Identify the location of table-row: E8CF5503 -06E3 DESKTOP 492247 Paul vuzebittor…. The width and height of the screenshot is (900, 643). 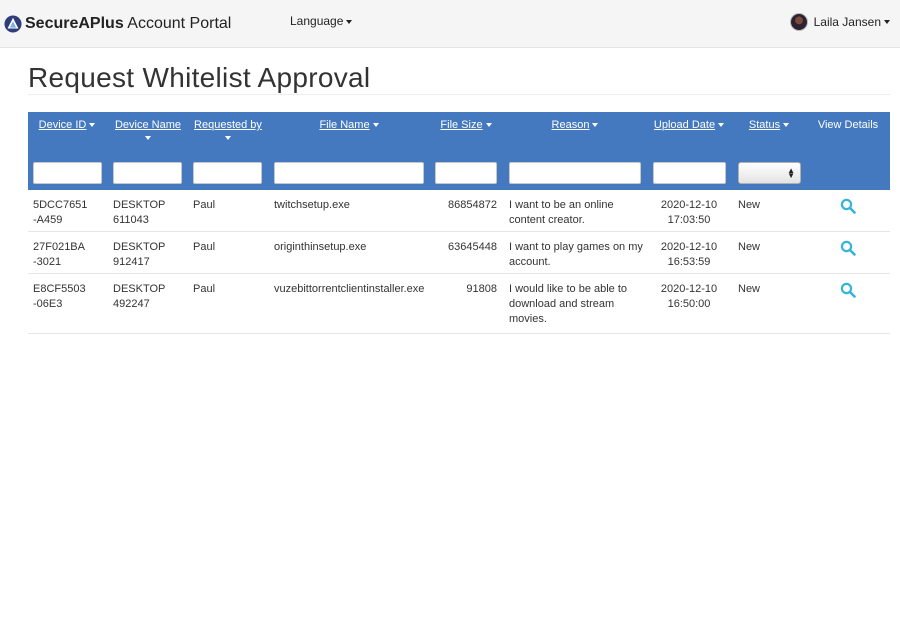
(459, 304).